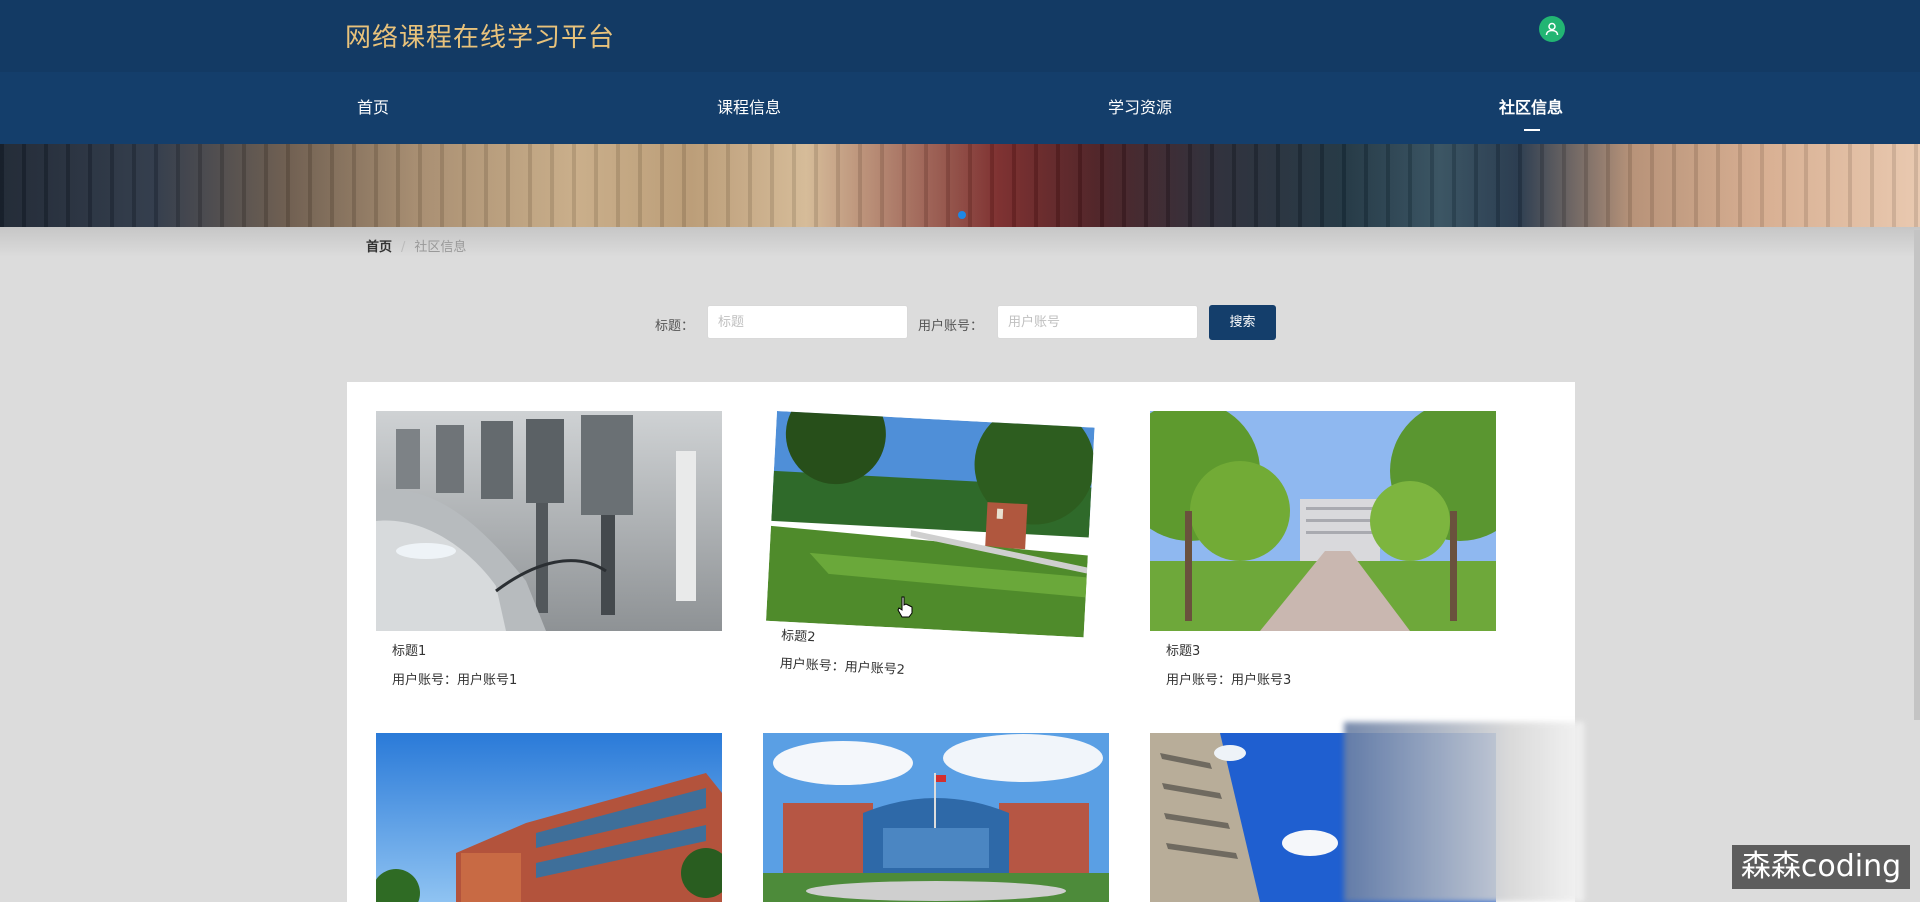 Image resolution: width=1920 pixels, height=902 pixels. I want to click on watermark: 森森coding, so click(1821, 867).